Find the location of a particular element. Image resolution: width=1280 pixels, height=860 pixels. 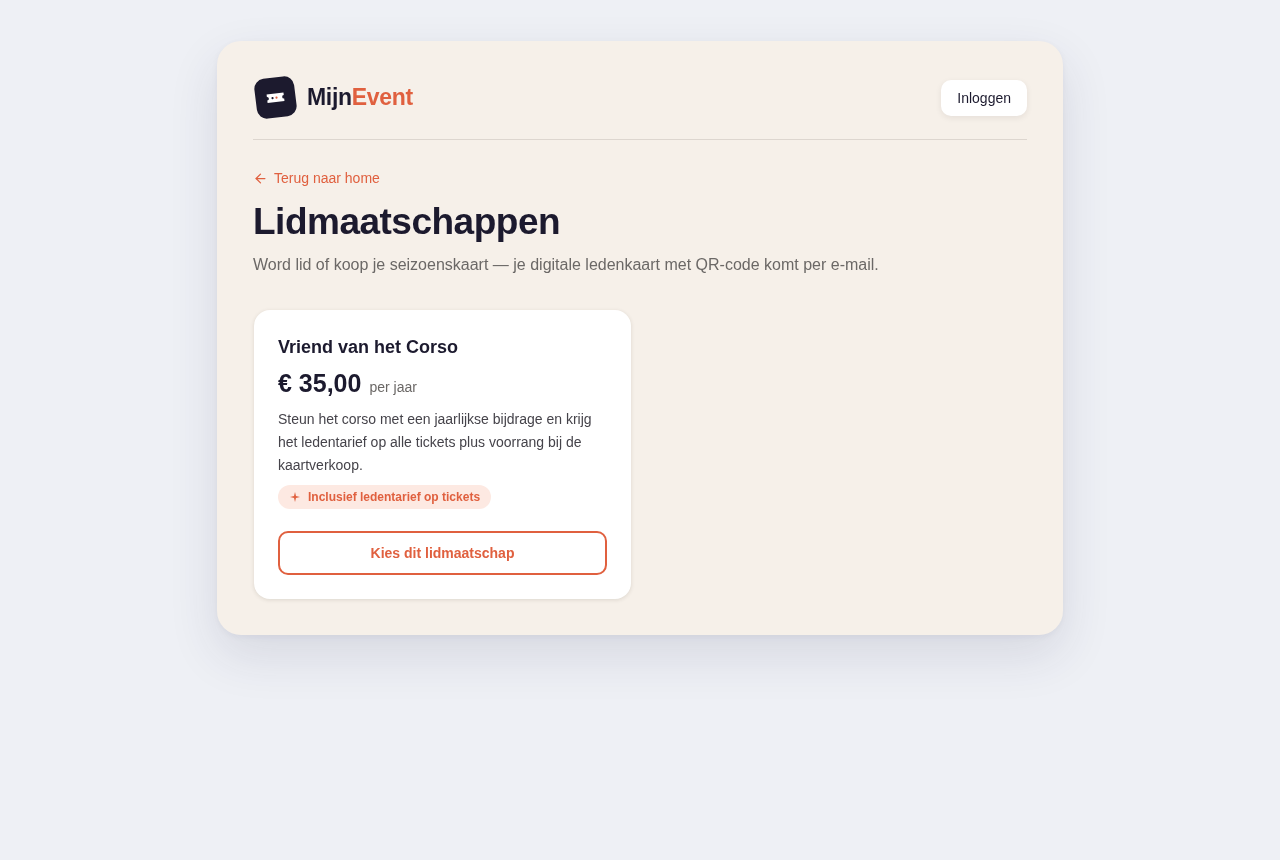

login-button: Inloggen is located at coordinates (984, 97).